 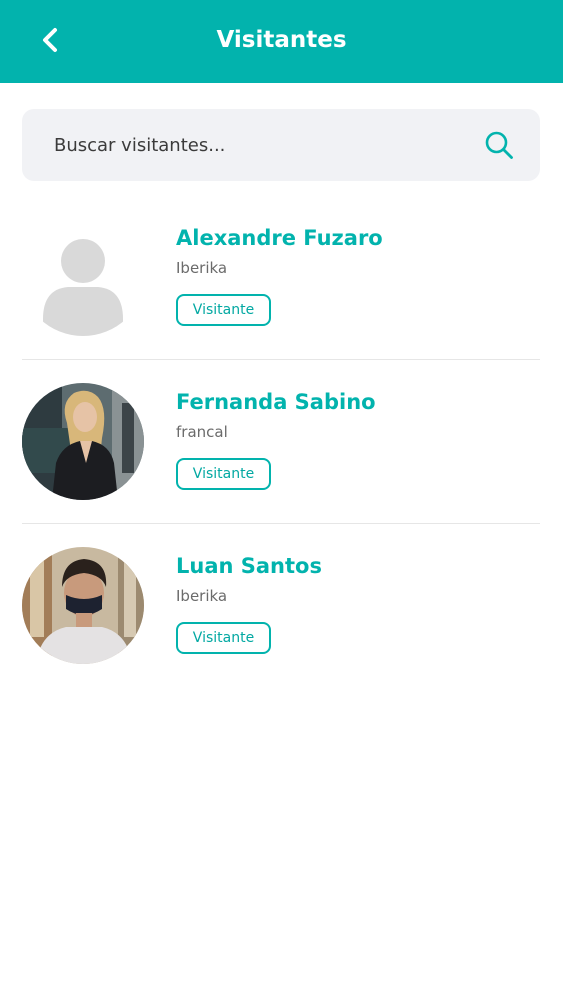 What do you see at coordinates (249, 566) in the screenshot?
I see `visitor-name: Luan Santos` at bounding box center [249, 566].